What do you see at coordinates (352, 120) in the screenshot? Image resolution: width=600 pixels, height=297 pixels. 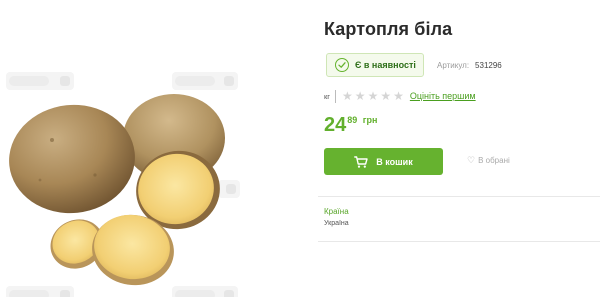 I see `price-cents: 89` at bounding box center [352, 120].